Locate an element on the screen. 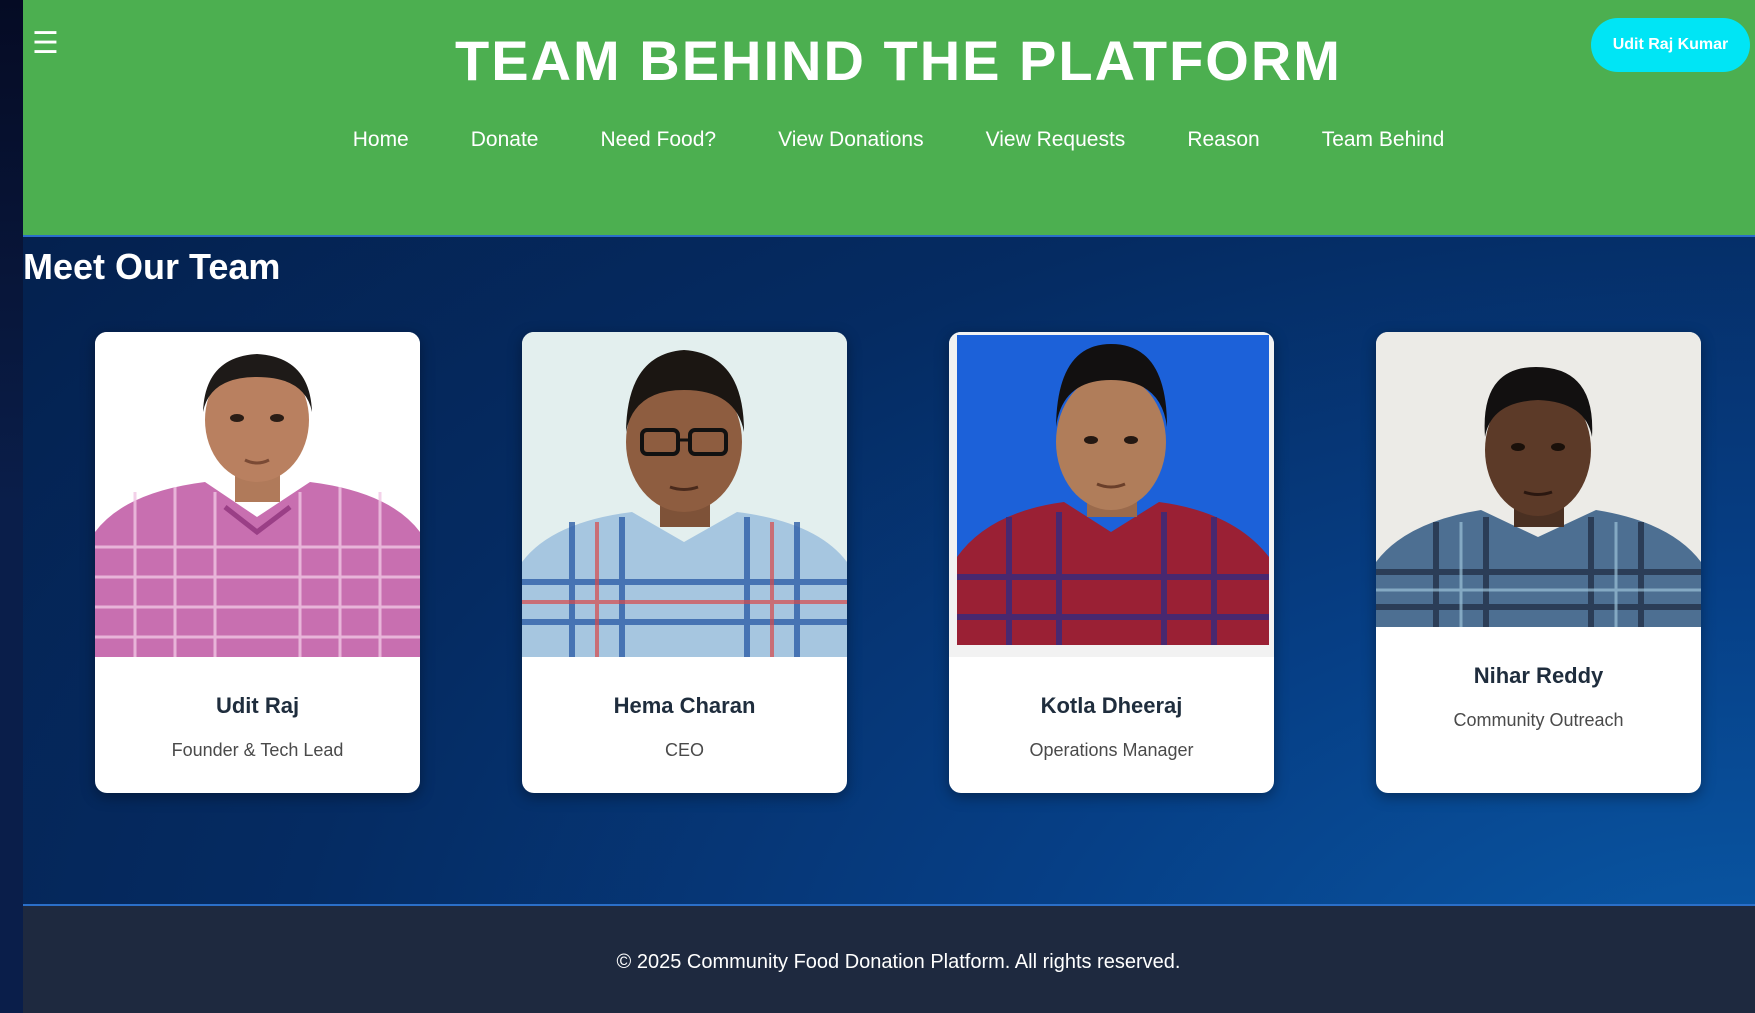 The image size is (1755, 1013). team-card: Kotla Dheeraj Operations Manager is located at coordinates (1111, 562).